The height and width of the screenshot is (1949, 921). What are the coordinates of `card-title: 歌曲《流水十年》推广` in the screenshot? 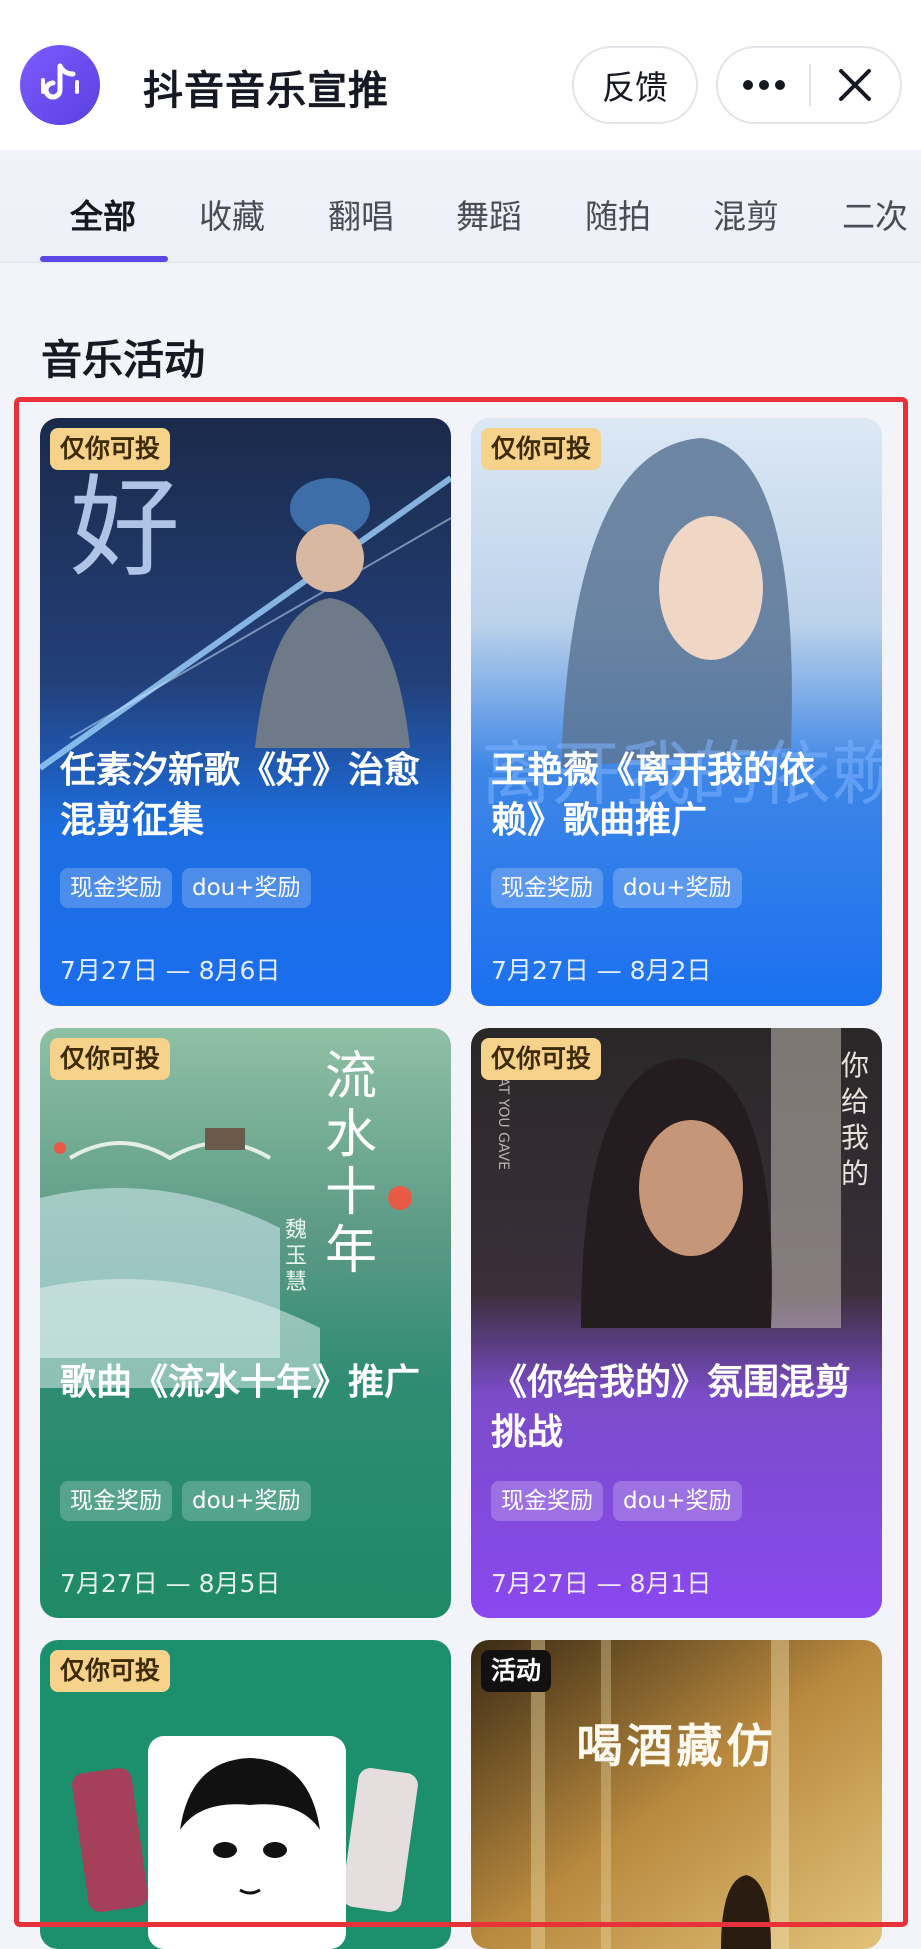 It's located at (240, 1382).